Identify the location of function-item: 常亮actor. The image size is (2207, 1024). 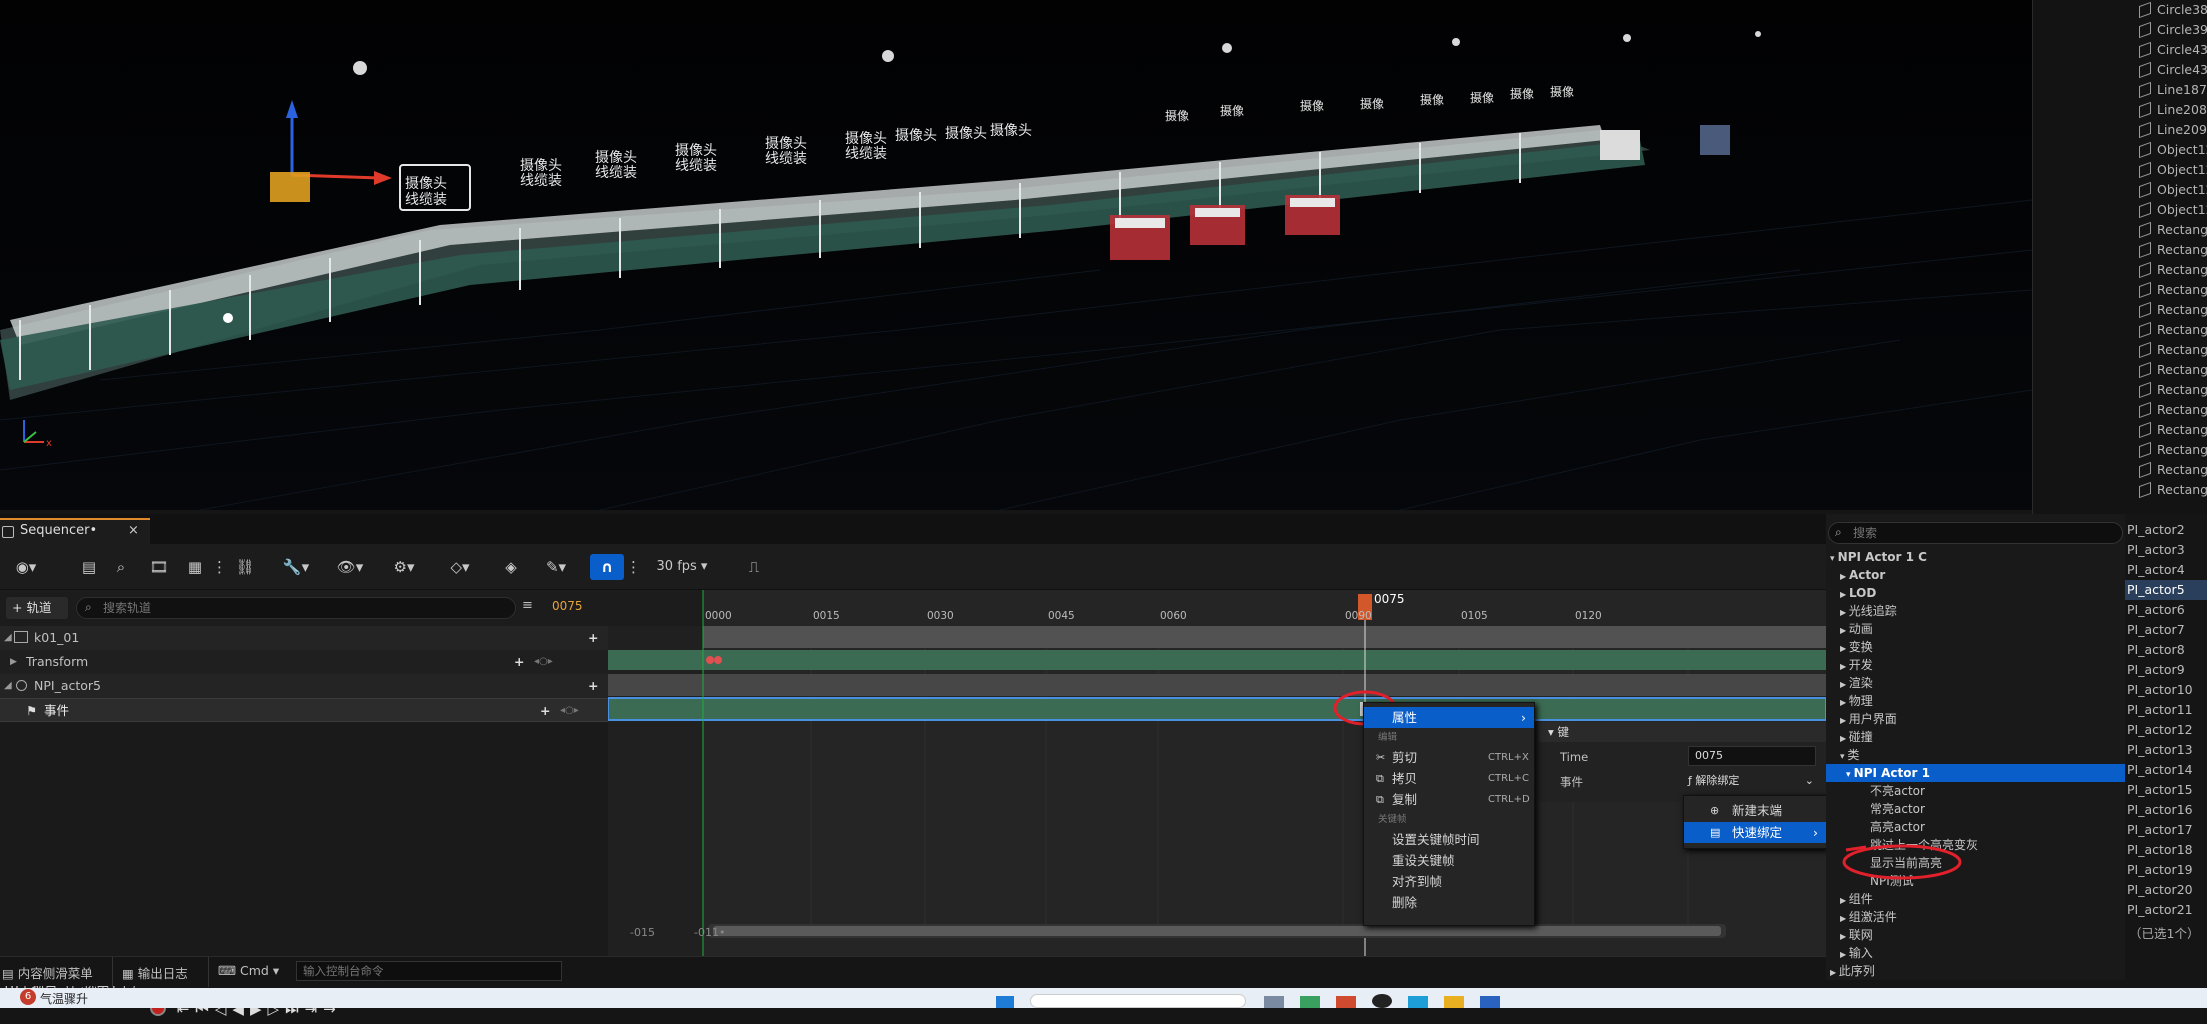
(1897, 809).